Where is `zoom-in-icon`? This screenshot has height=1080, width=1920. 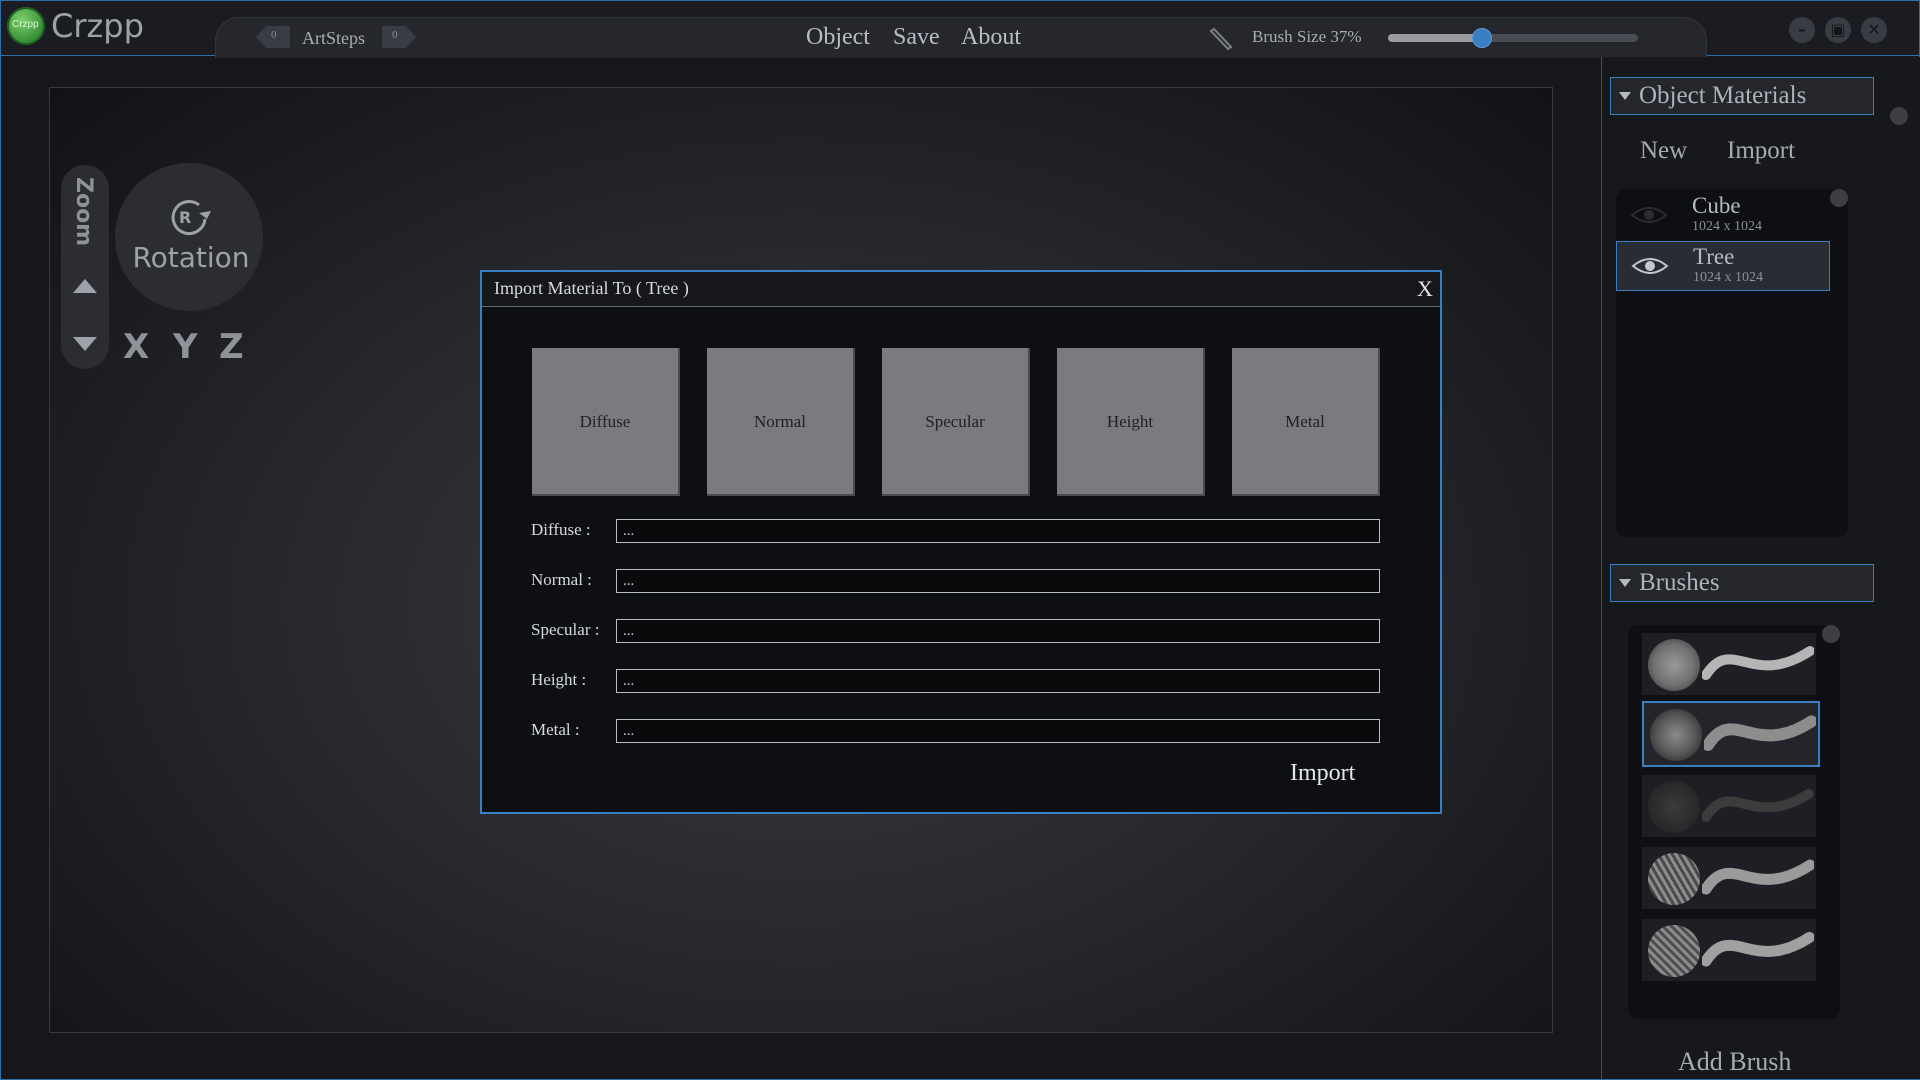
zoom-in-icon is located at coordinates (85, 286).